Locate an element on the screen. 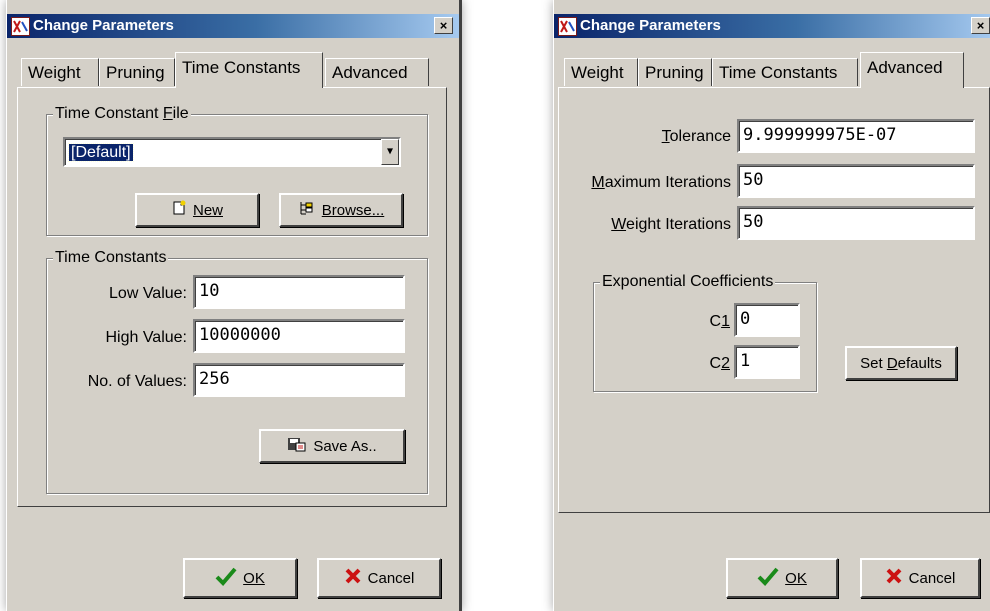  group-legend-time-constants: Time Constants is located at coordinates (111, 258).